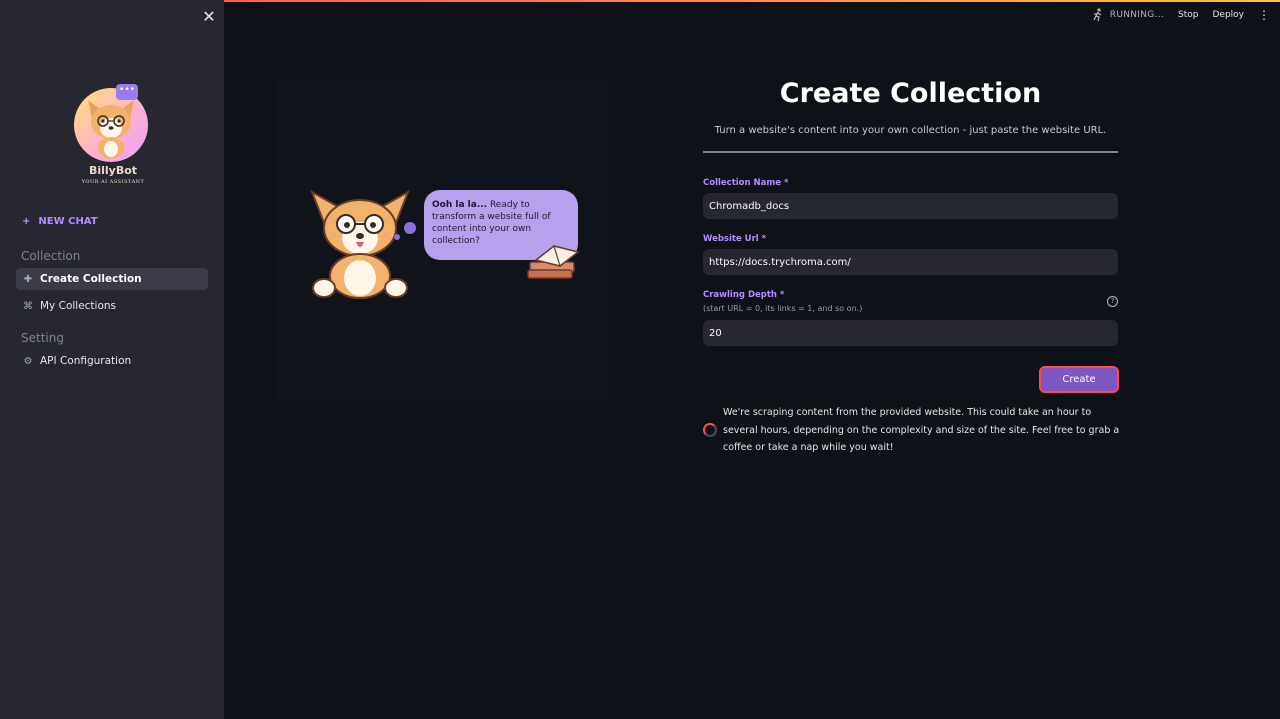 The width and height of the screenshot is (1280, 719). I want to click on divider, so click(910, 152).